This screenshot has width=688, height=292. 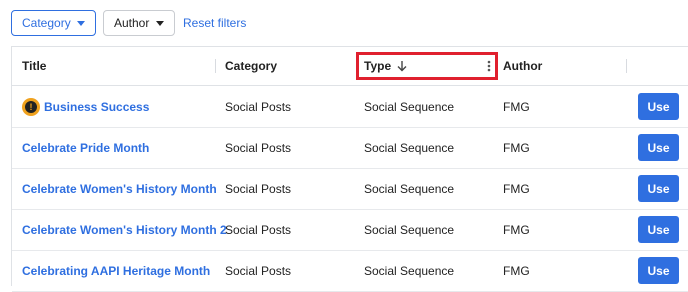 I want to click on reset-filters-link: Reset filters, so click(x=214, y=23).